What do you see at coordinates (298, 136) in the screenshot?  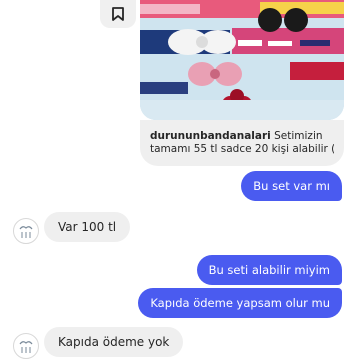 I see `post-caption-line1: Setimizin` at bounding box center [298, 136].